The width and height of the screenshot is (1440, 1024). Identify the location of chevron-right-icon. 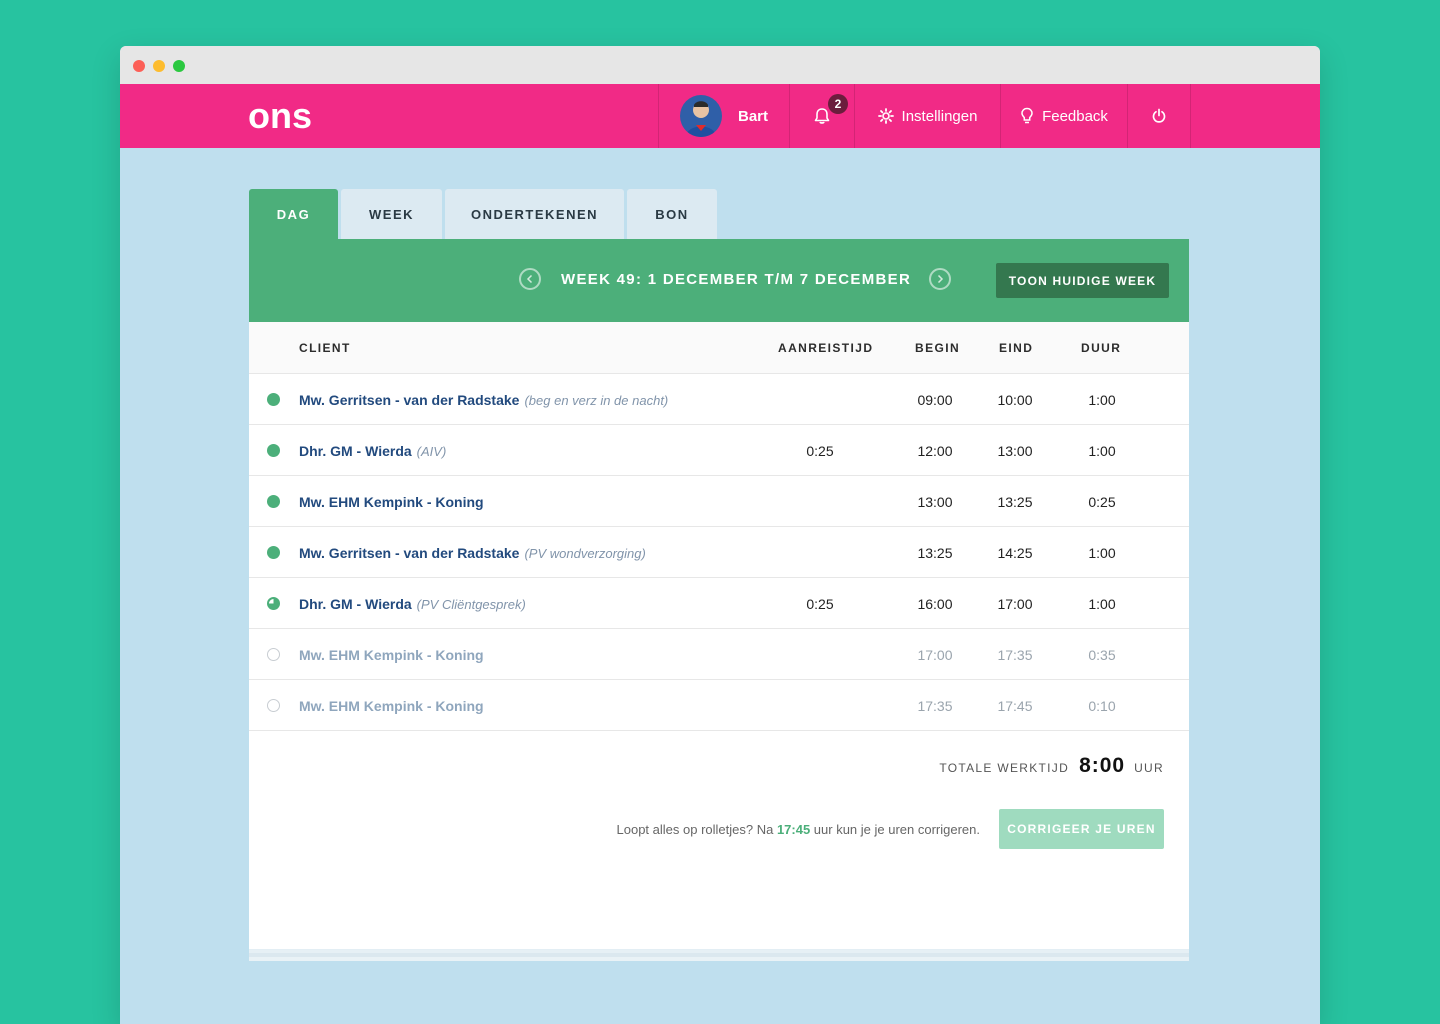
(941, 279).